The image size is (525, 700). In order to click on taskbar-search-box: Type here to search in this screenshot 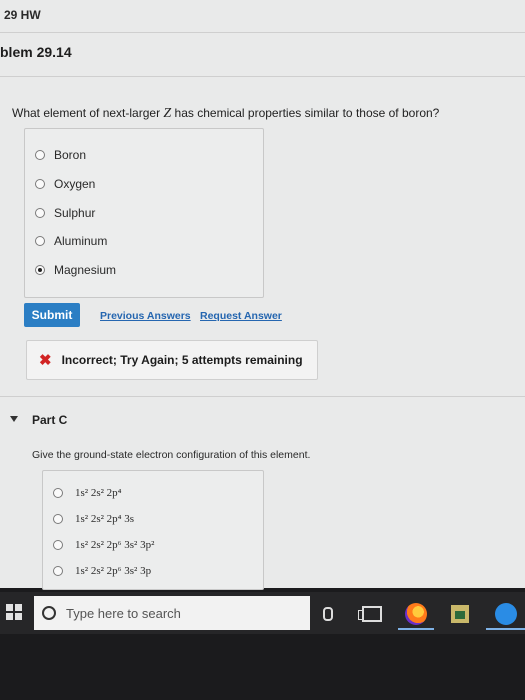, I will do `click(172, 613)`.